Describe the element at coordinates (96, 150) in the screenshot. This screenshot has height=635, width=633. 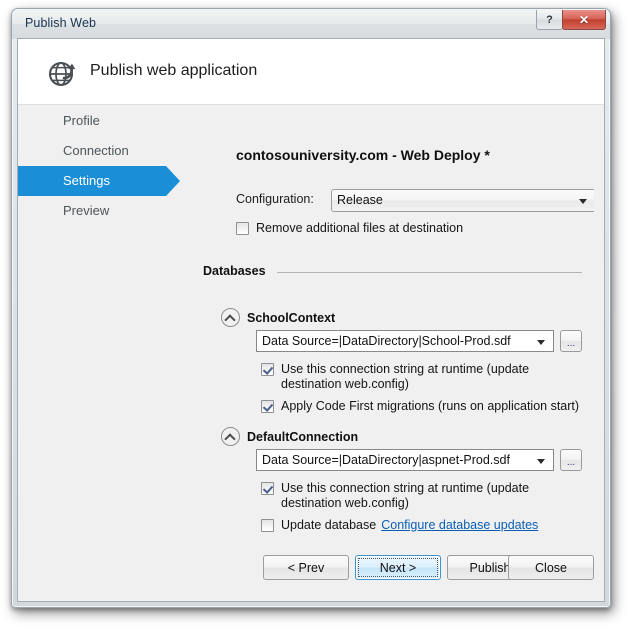
I see `sidebar-item-label: Connection` at that location.